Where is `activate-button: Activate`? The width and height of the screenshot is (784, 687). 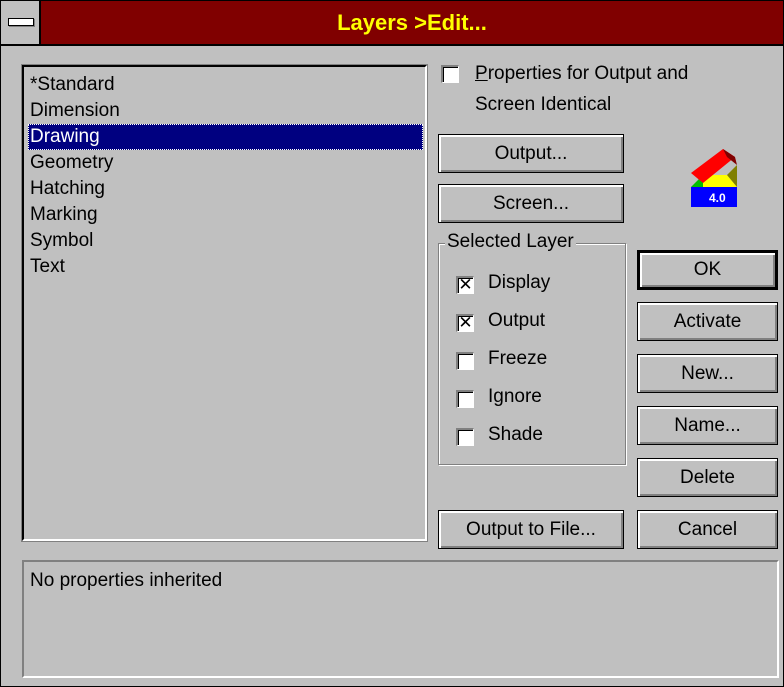 activate-button: Activate is located at coordinates (707, 321).